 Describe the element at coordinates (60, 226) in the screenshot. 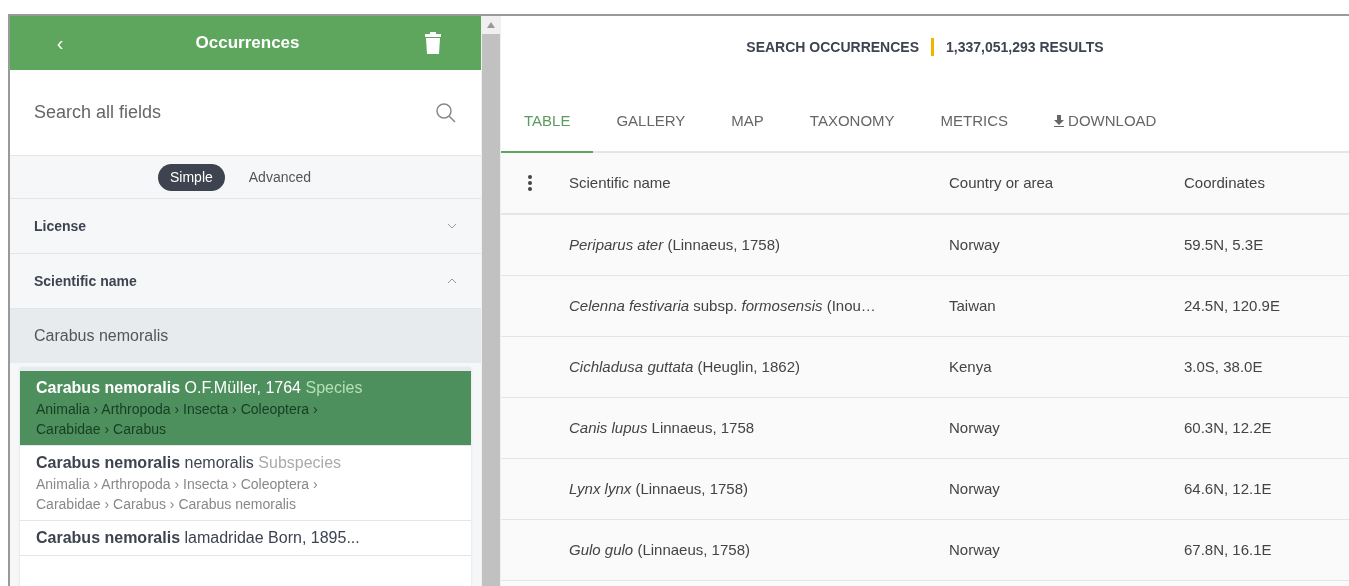

I see `filter-label: License` at that location.